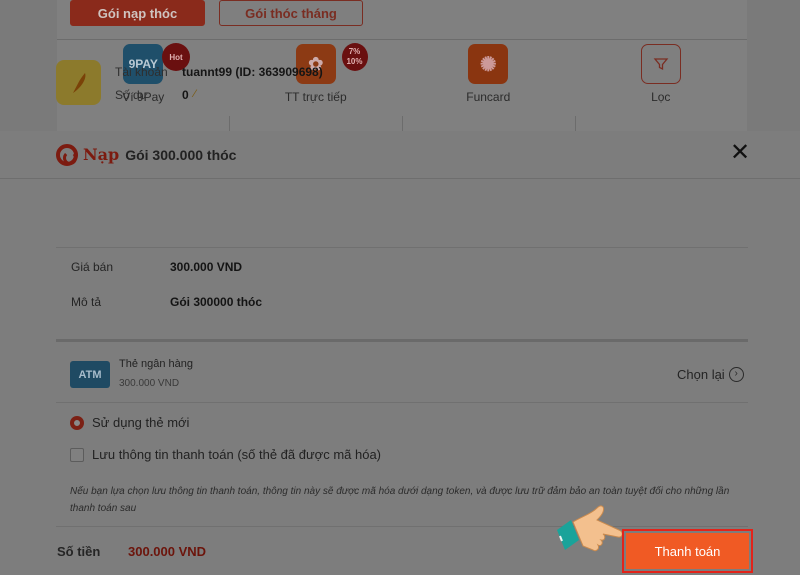 This screenshot has height=575, width=800. I want to click on discount-top: 7%, so click(354, 51).